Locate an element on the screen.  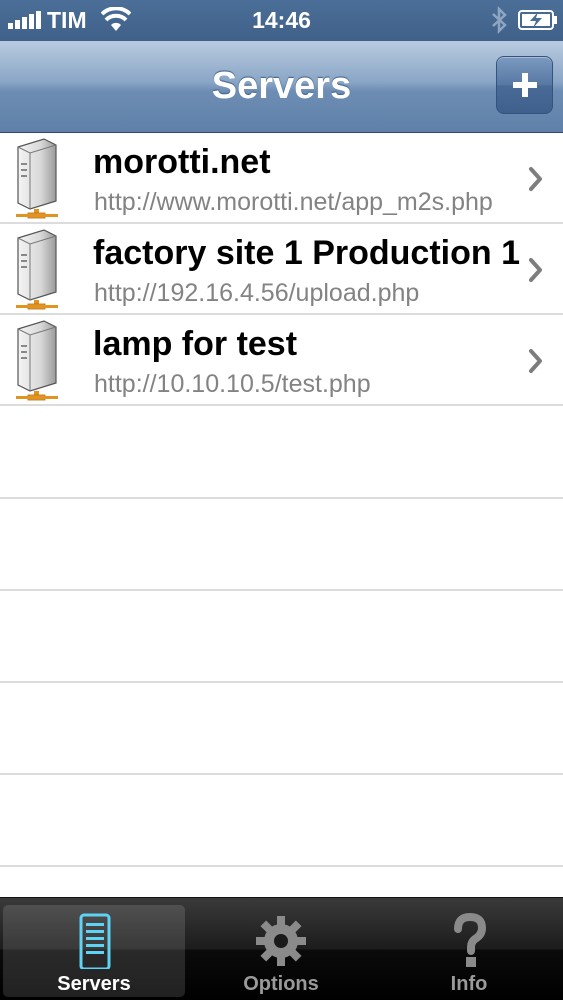
tab-bar: Servers Options Info is located at coordinates (281, 948).